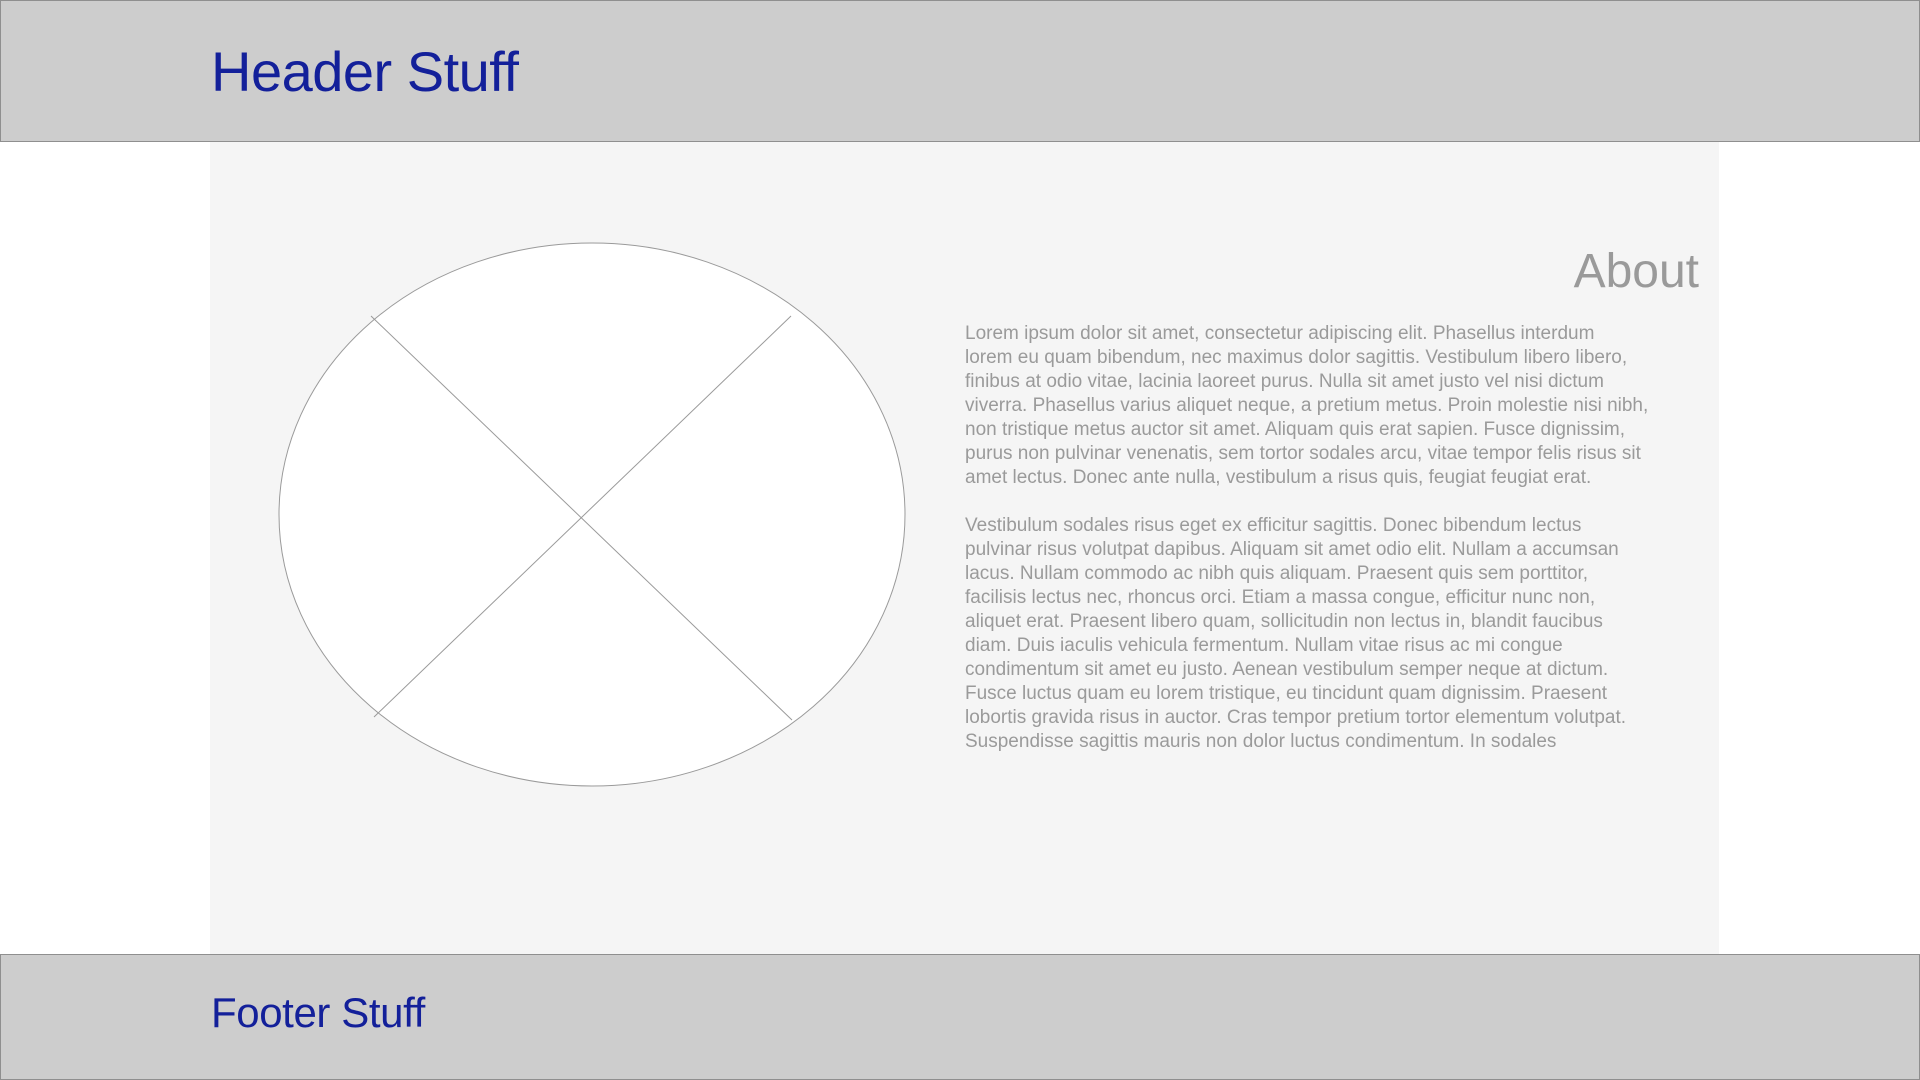 The height and width of the screenshot is (1080, 1920). What do you see at coordinates (365, 71) in the screenshot?
I see `header-title: Header Stuff` at bounding box center [365, 71].